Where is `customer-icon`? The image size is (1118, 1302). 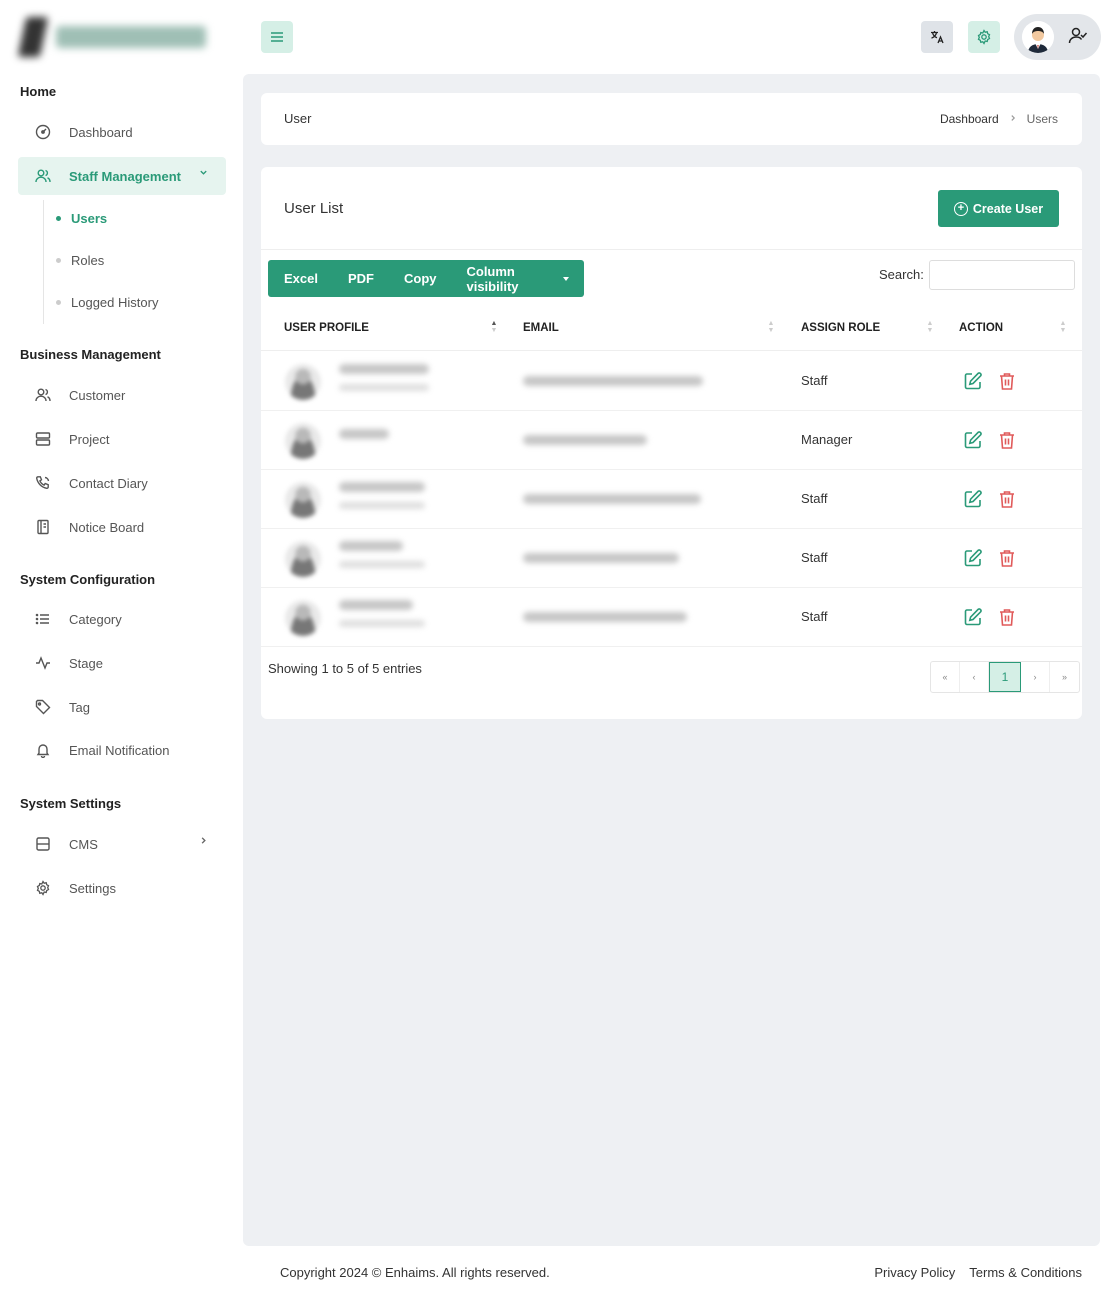 customer-icon is located at coordinates (43, 395).